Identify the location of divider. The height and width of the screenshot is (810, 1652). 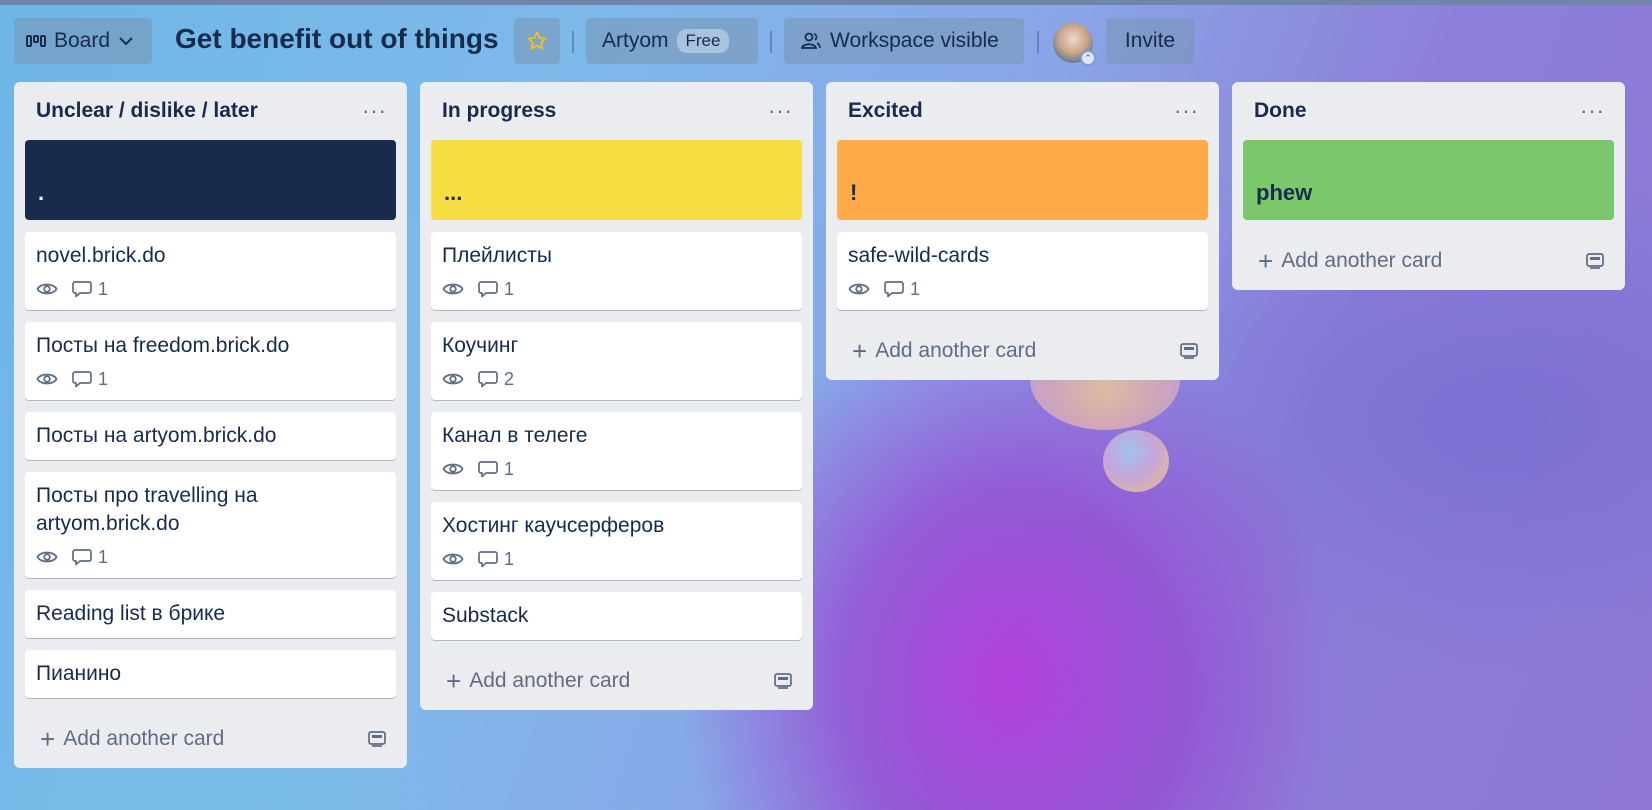
(771, 42).